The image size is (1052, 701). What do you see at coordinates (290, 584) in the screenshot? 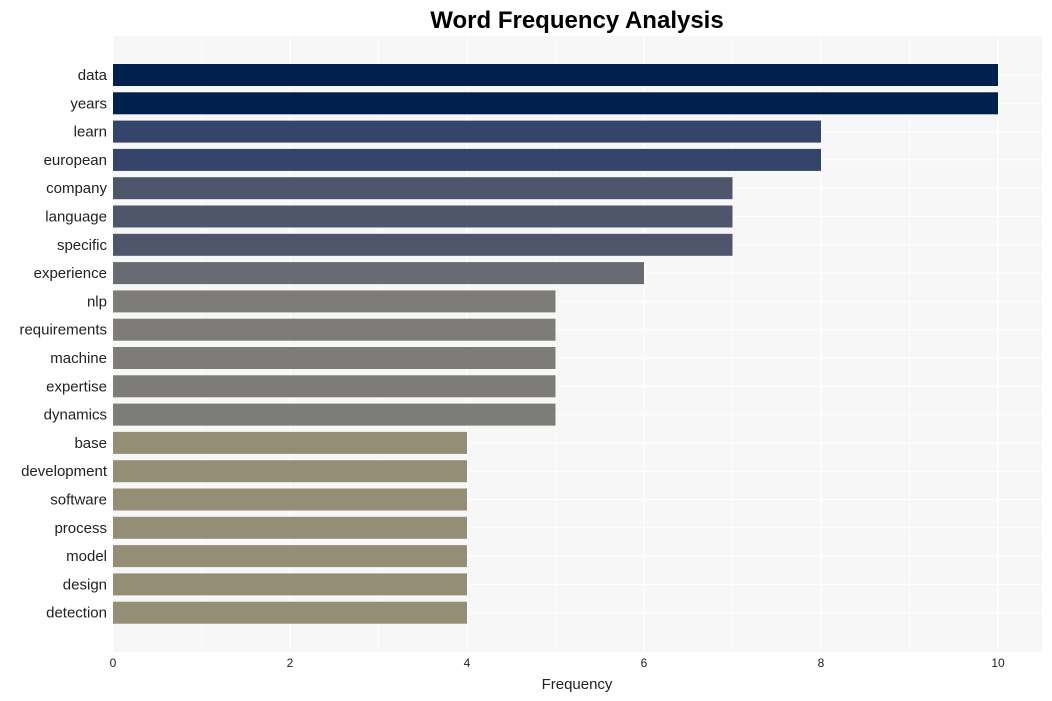
I see `bar-design` at bounding box center [290, 584].